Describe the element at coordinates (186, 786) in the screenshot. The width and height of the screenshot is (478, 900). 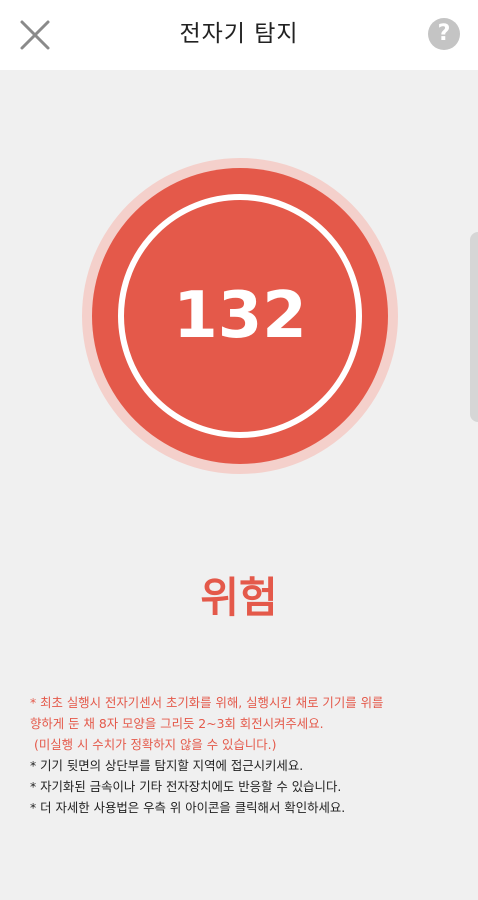
I see `tip-line-2: * 자기화된 금속이나 기타 전자장치에도 반응할 수 있습니다.` at that location.